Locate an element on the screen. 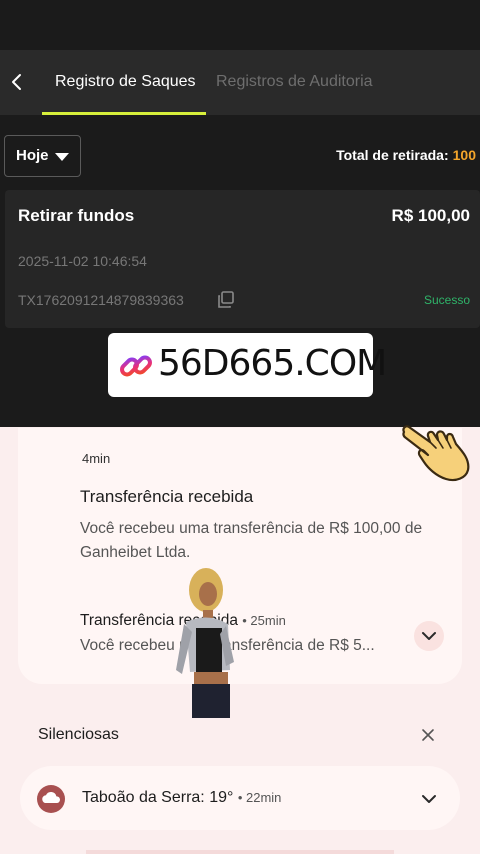 The height and width of the screenshot is (854, 480). close-icon is located at coordinates (428, 735).